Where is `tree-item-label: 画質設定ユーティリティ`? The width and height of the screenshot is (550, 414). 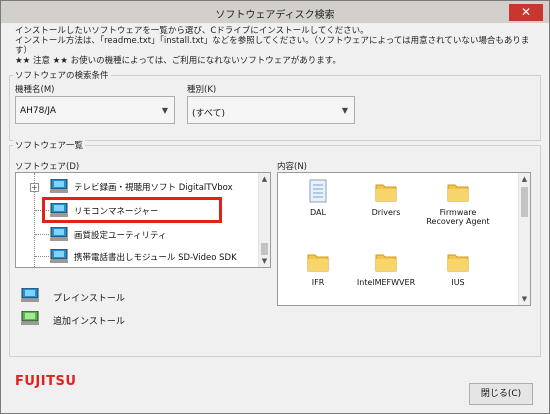 tree-item-label: 画質設定ユーティリティ is located at coordinates (120, 236).